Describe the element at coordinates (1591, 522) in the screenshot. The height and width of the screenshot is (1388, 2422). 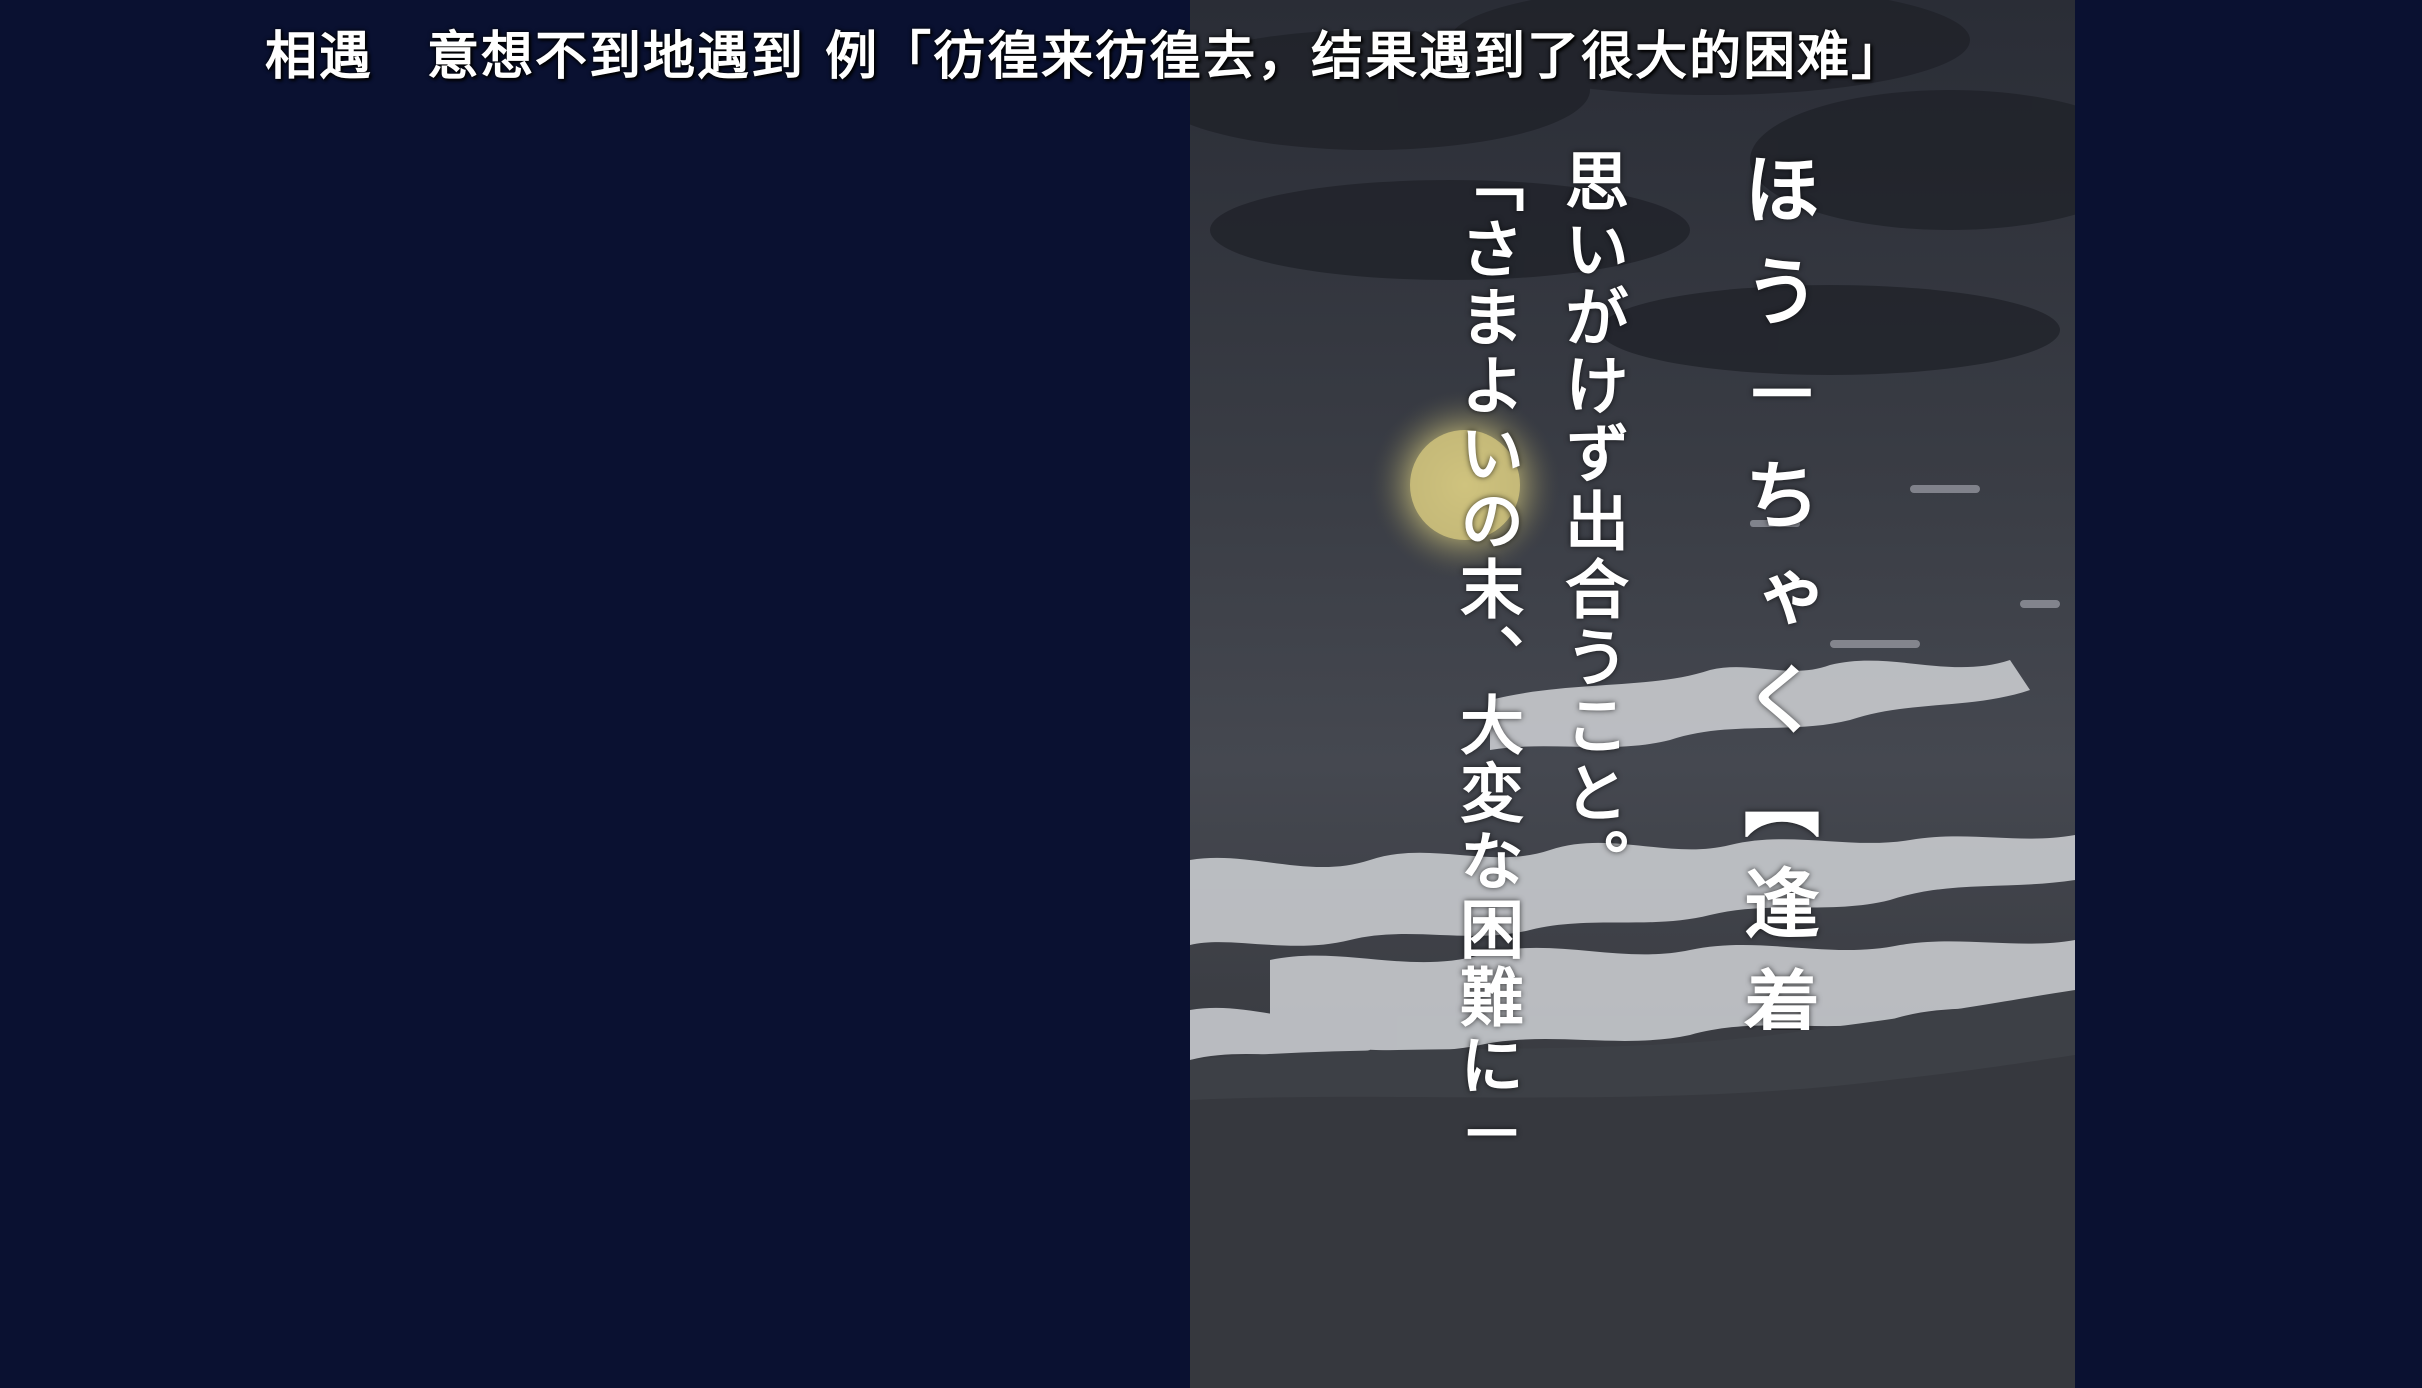
I see `entry-definition: 思いがけず出合うこと。` at that location.